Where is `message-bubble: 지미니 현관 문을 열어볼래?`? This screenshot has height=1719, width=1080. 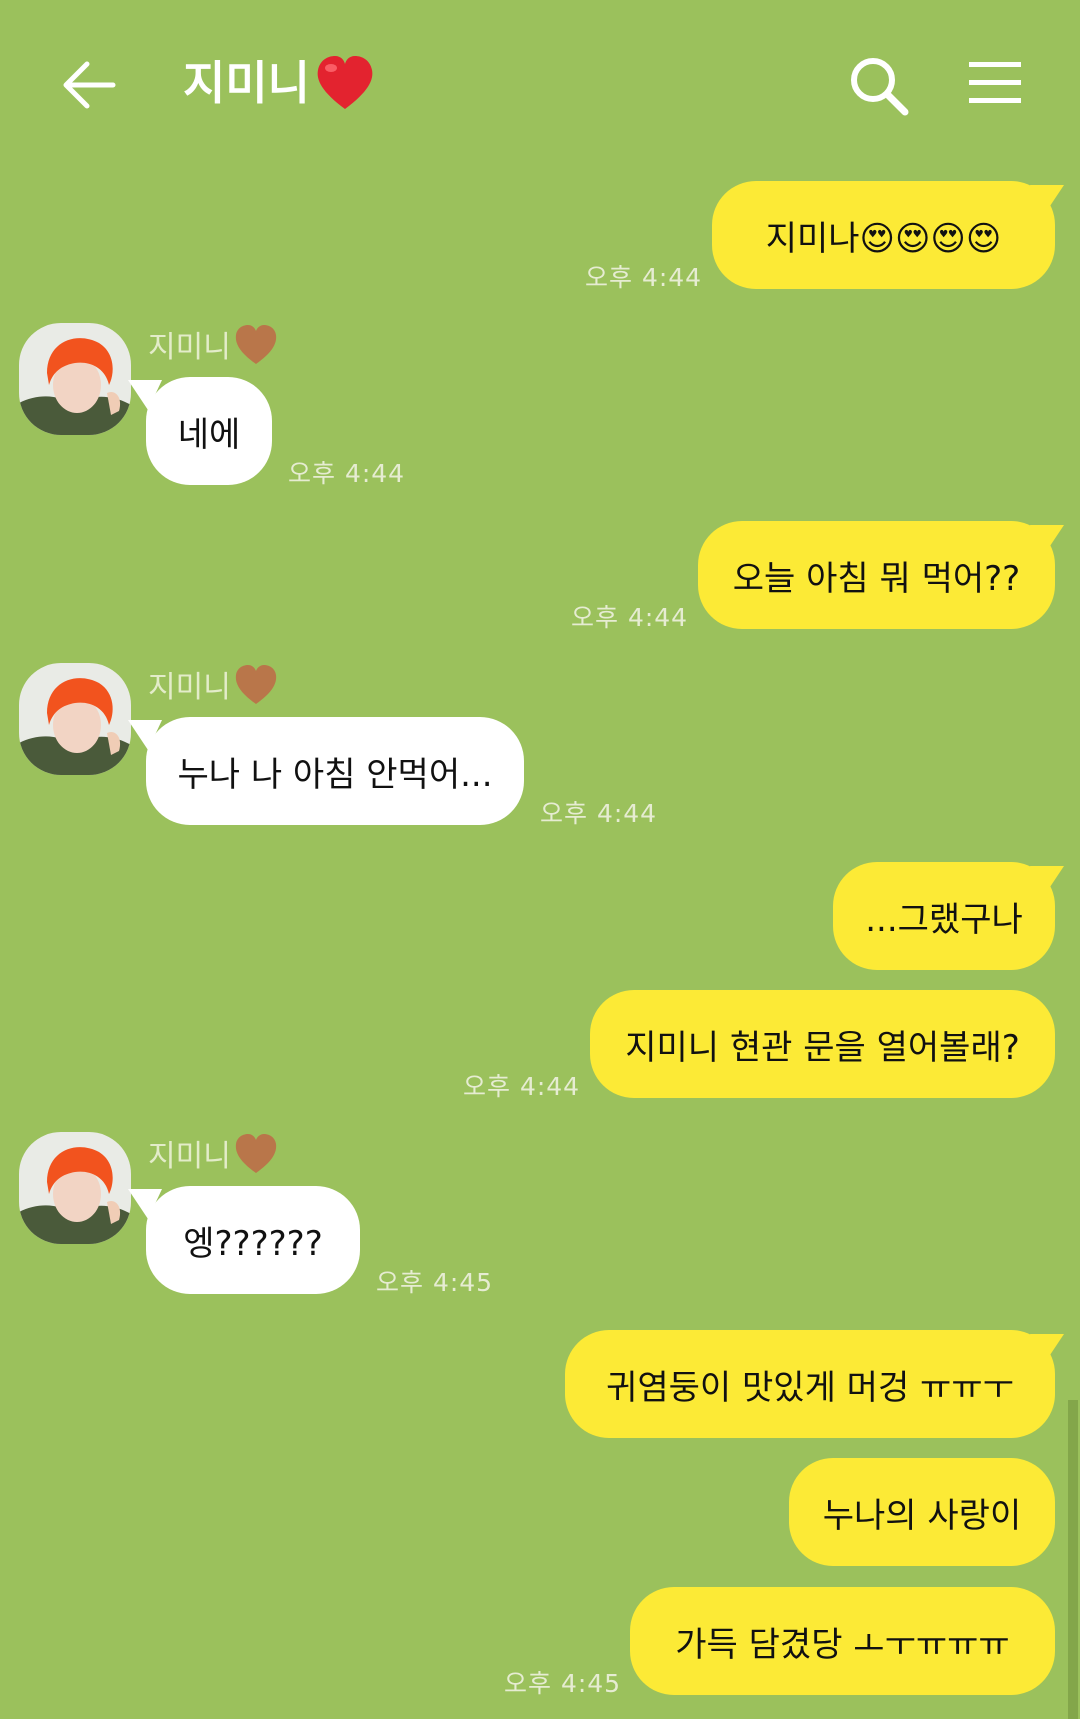
message-bubble: 지미니 현관 문을 열어볼래? is located at coordinates (822, 1044).